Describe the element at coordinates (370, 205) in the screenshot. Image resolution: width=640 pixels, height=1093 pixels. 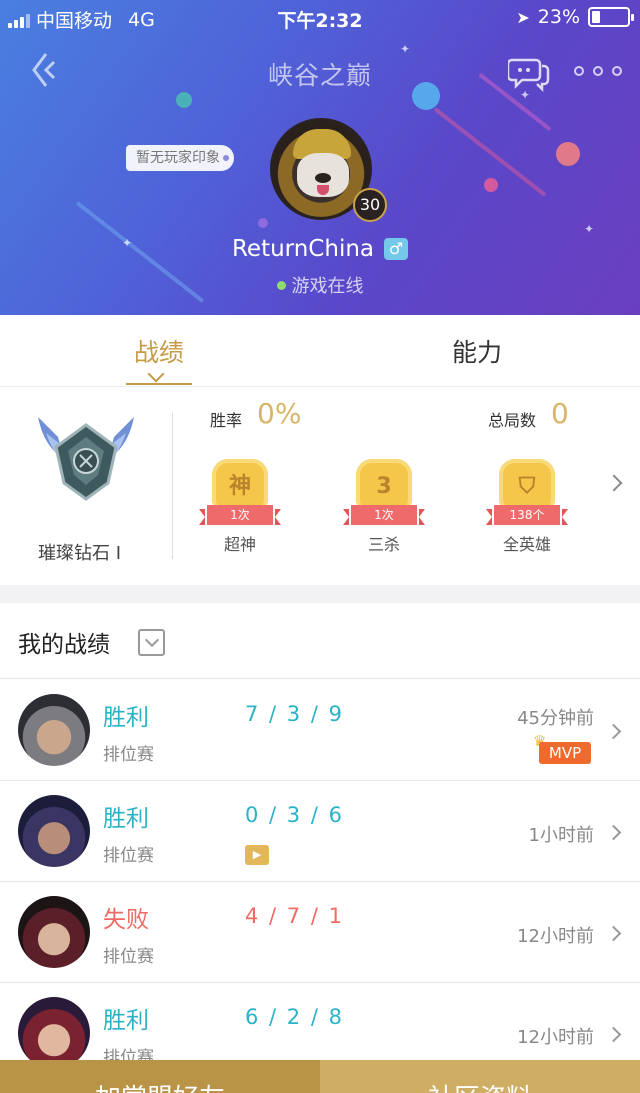
I see `level-badge: 30` at that location.